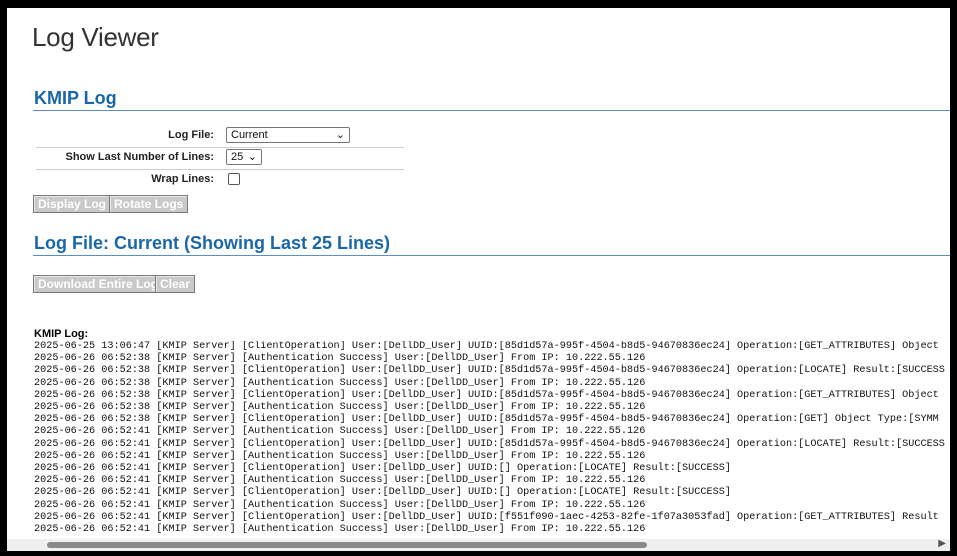  I want to click on lines-row: Show Last Number of Lines: 25 ⌄, so click(220, 158).